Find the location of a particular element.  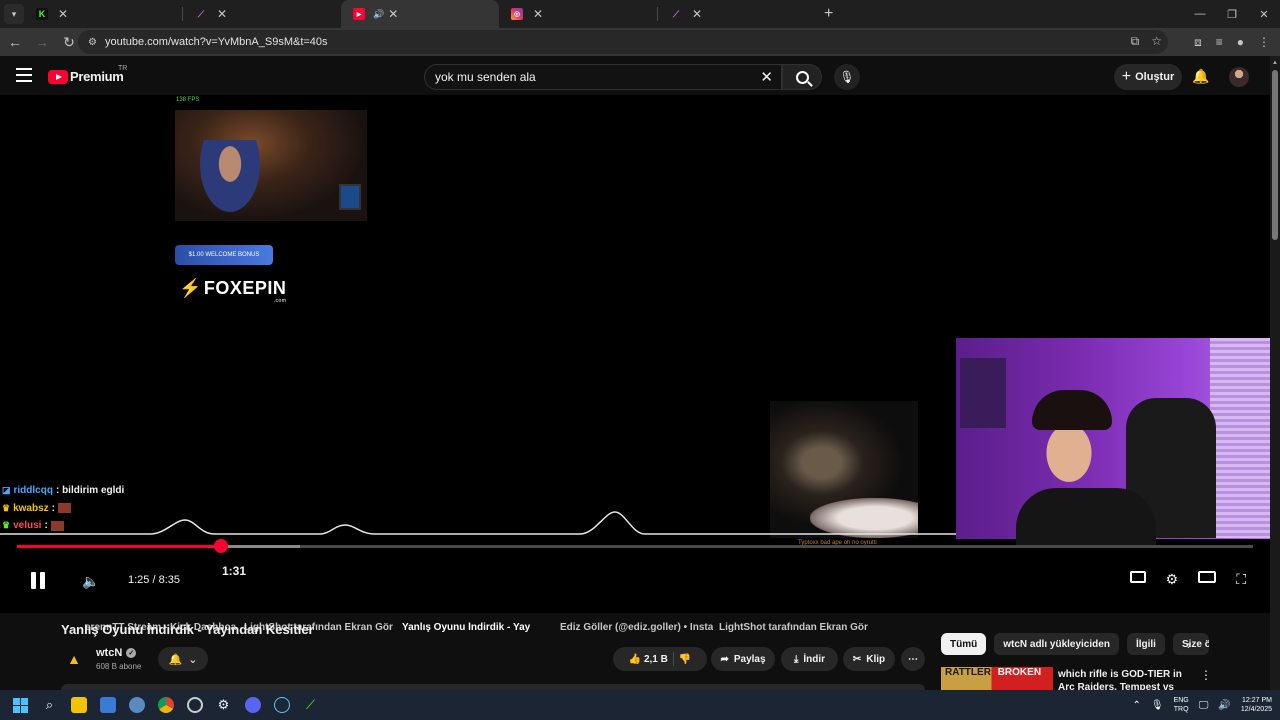

chat-text: : bildirim egldi is located at coordinates (90, 491).